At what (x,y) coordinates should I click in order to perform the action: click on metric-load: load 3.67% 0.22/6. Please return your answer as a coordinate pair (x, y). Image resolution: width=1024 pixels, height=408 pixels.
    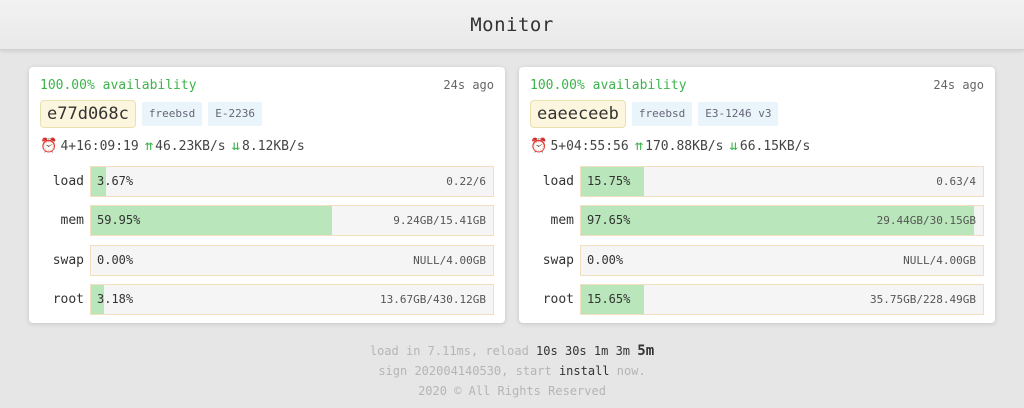
    Looking at the image, I should click on (267, 181).